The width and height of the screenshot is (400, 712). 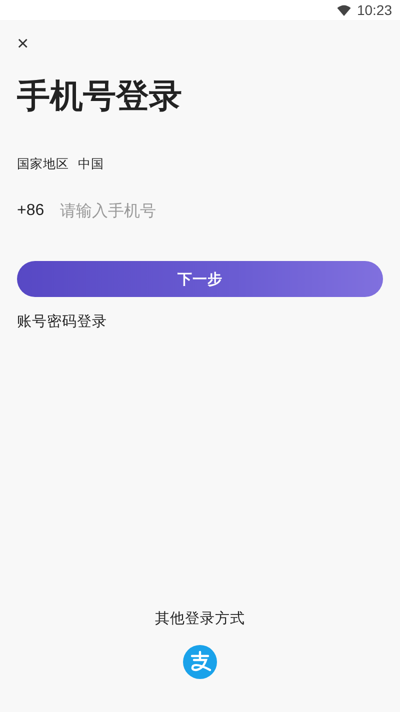 What do you see at coordinates (62, 321) in the screenshot?
I see `password-login-link: 账号密码登录` at bounding box center [62, 321].